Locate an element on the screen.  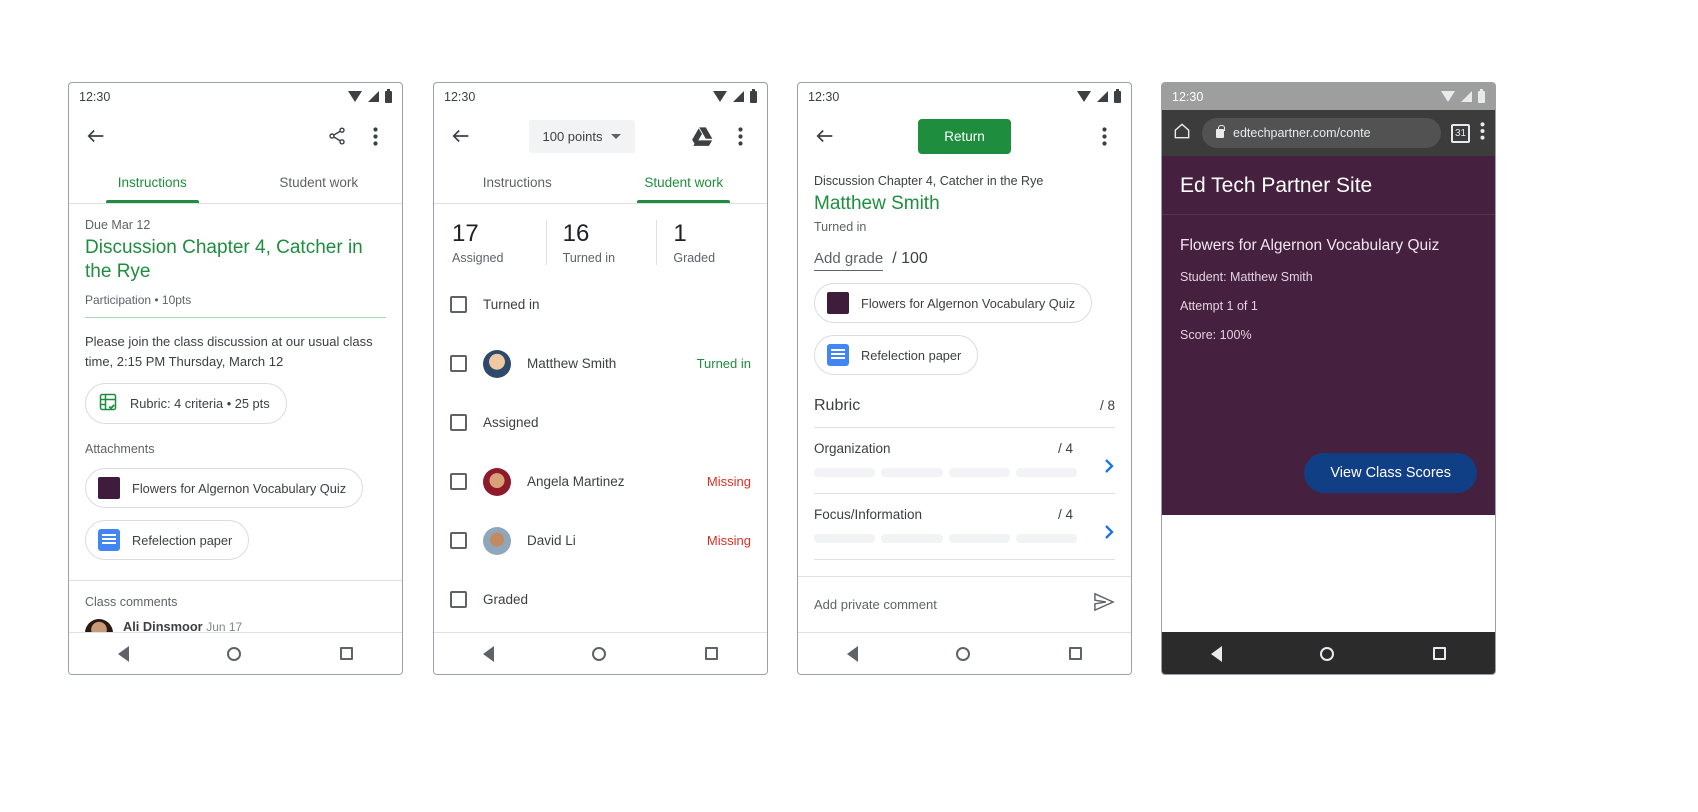
attachments-label: Attachments is located at coordinates (120, 449).